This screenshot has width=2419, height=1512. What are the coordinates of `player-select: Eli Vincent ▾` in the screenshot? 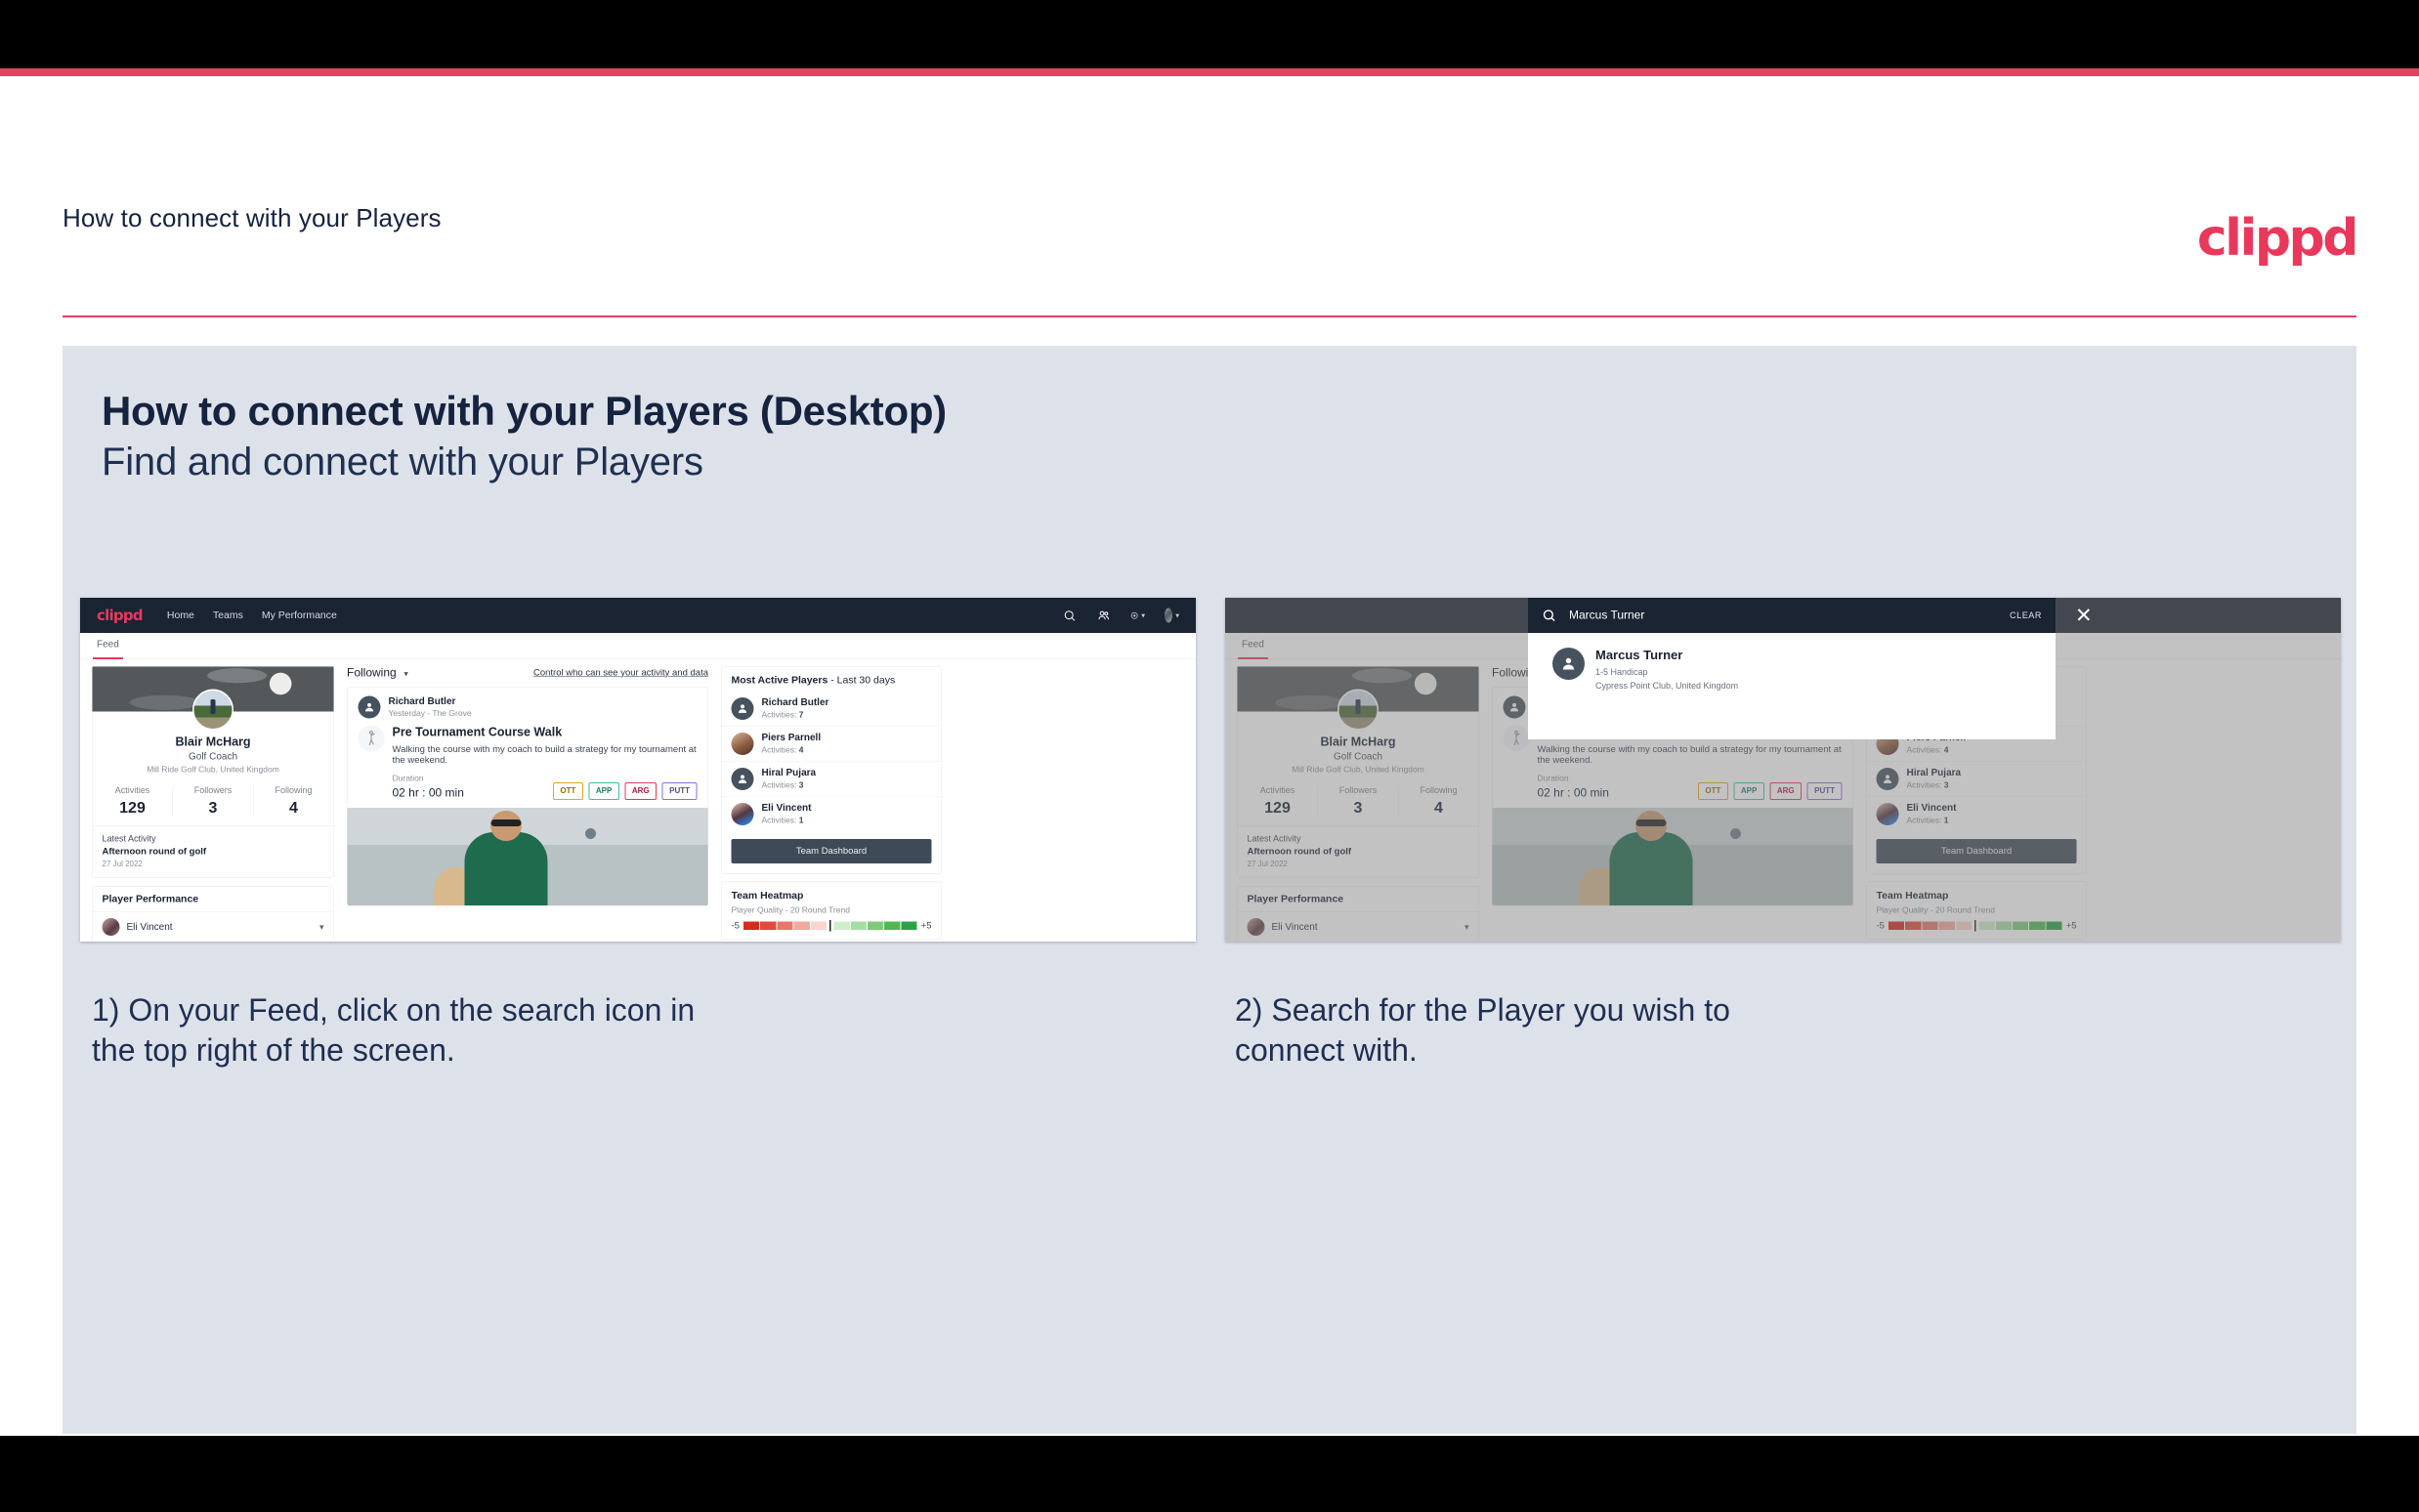 It's located at (213, 927).